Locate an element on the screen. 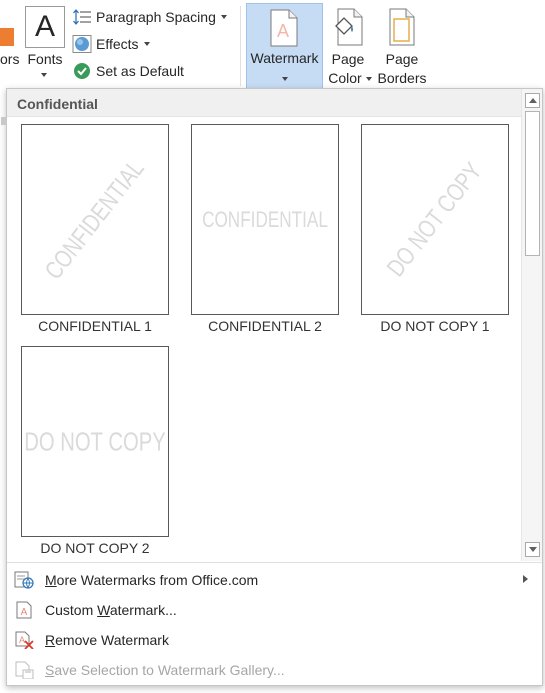 The image size is (545, 693). effects-button: Effects is located at coordinates (111, 44).